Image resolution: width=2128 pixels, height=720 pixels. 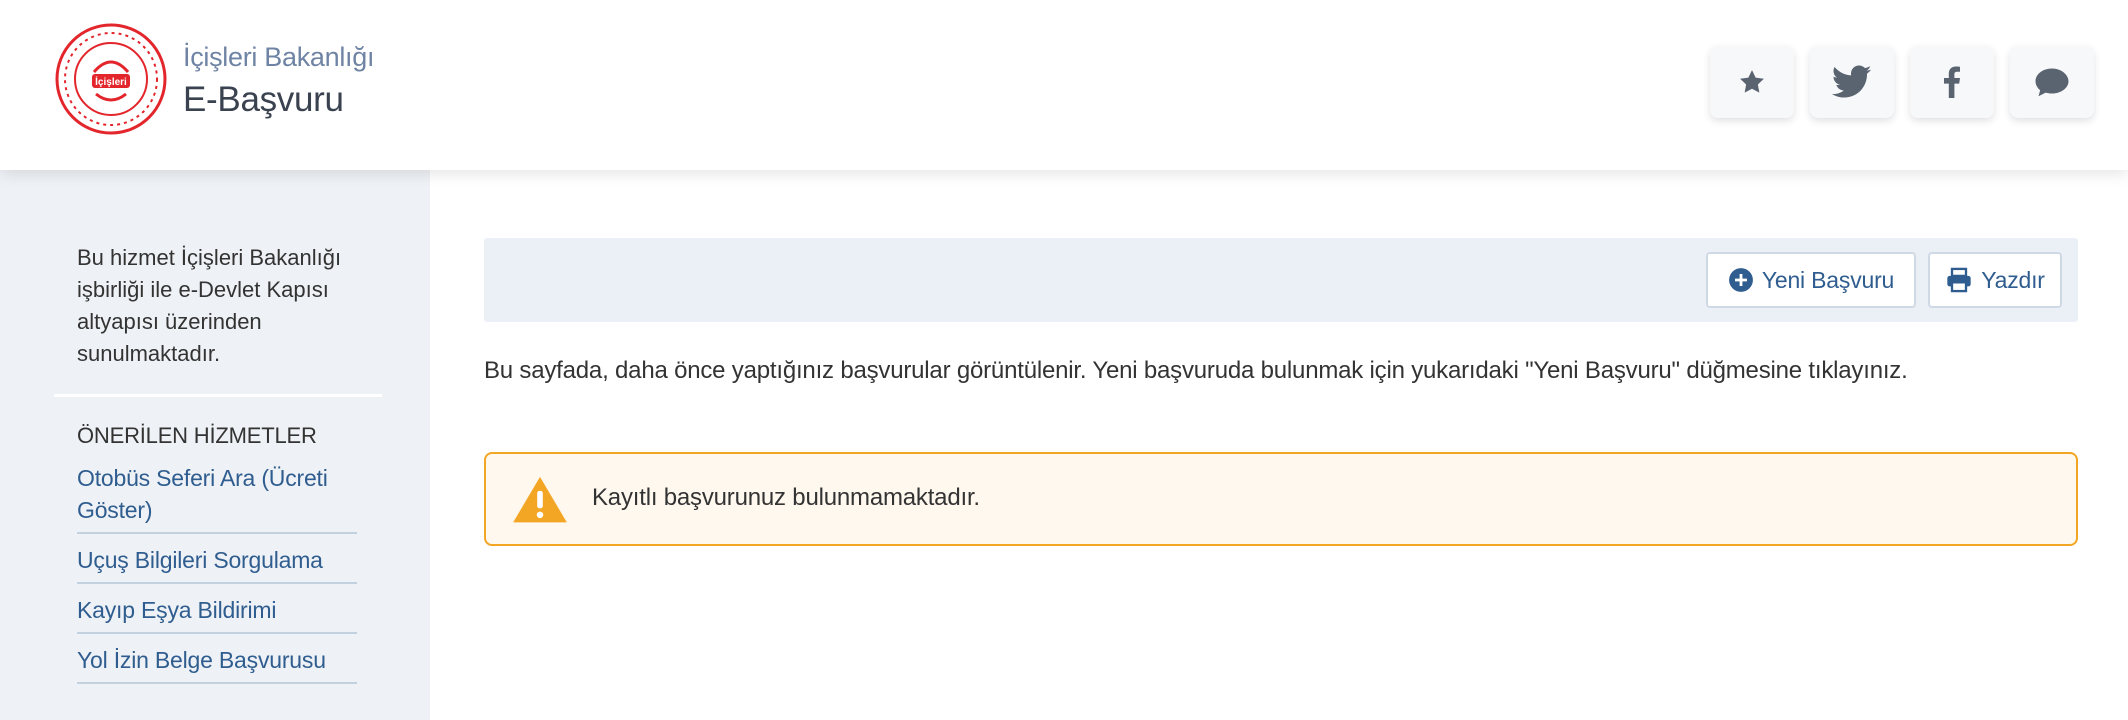 I want to click on facebook-icon, so click(x=1952, y=82).